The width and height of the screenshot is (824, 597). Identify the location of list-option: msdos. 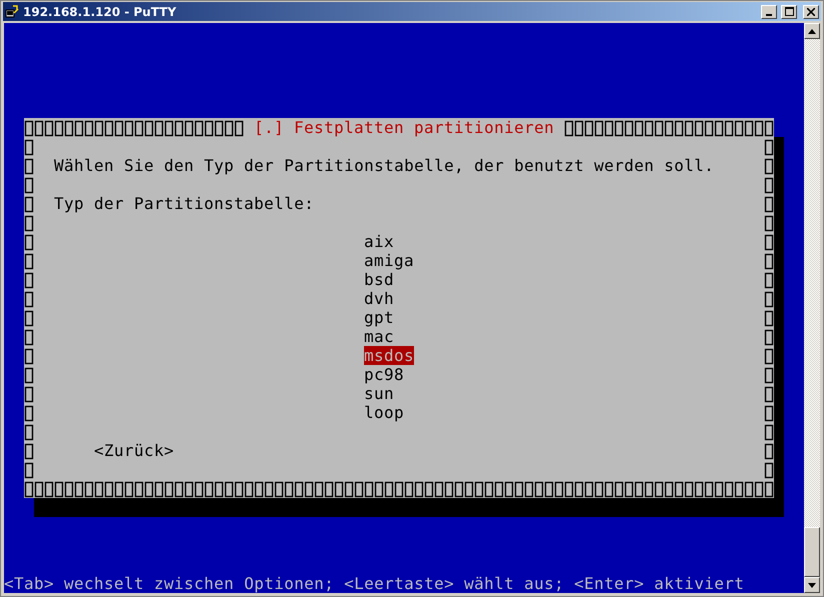
(389, 355).